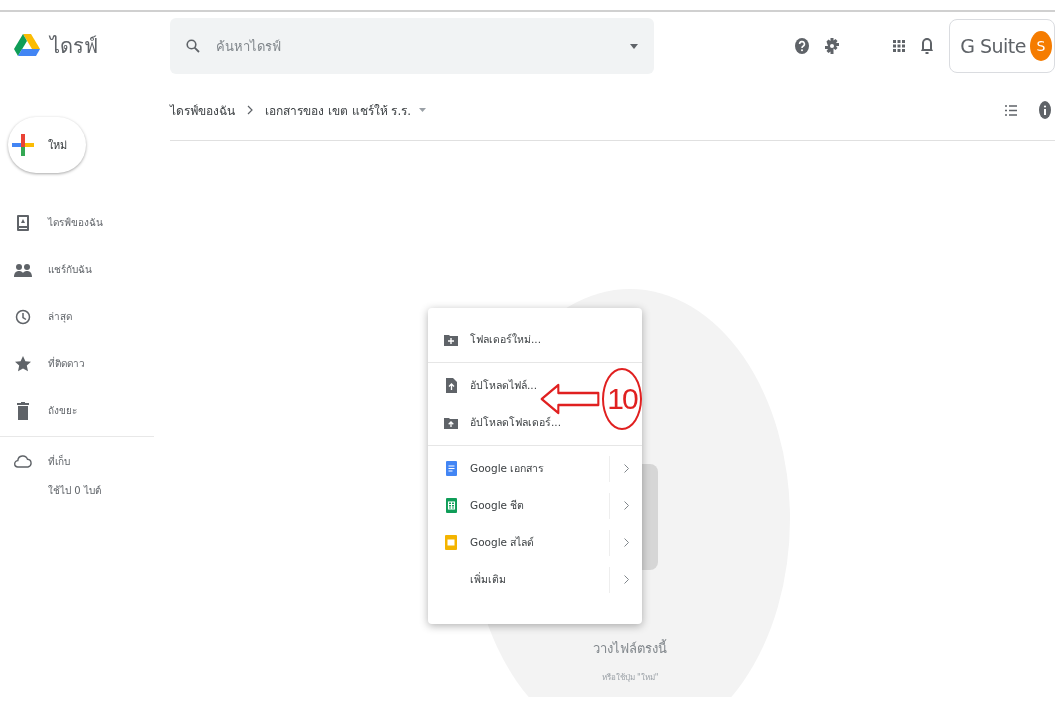  What do you see at coordinates (80, 316) in the screenshot?
I see `sidebar-item: ล่าสุด` at bounding box center [80, 316].